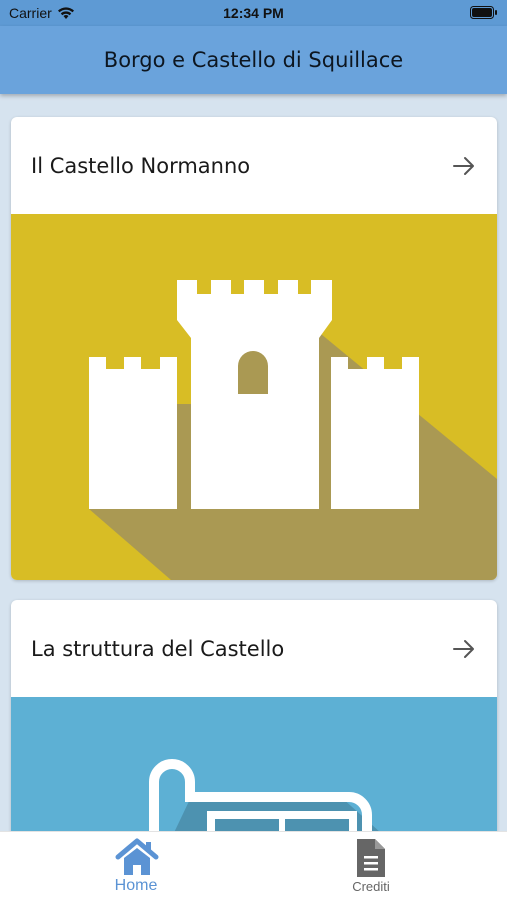  I want to click on card-title: La struttura del Castello, so click(158, 648).